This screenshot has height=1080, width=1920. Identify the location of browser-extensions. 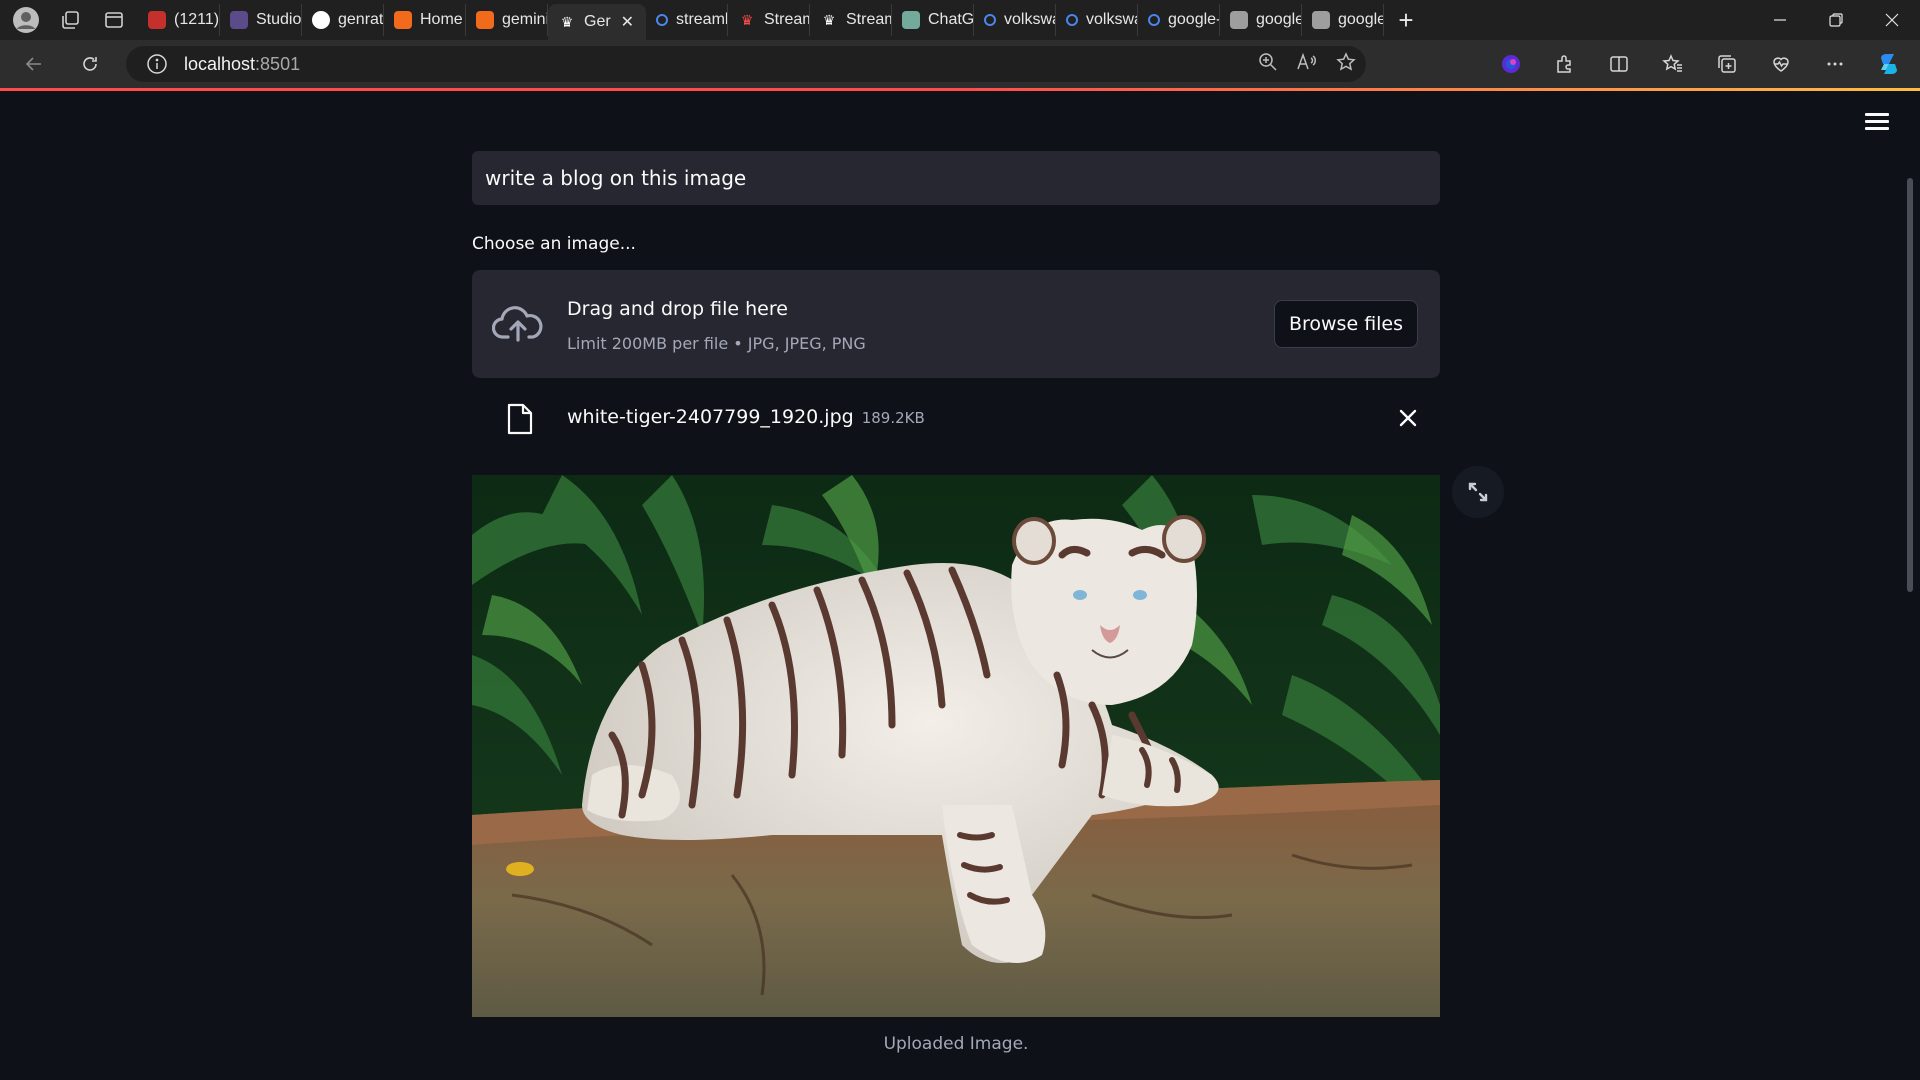
(1700, 64).